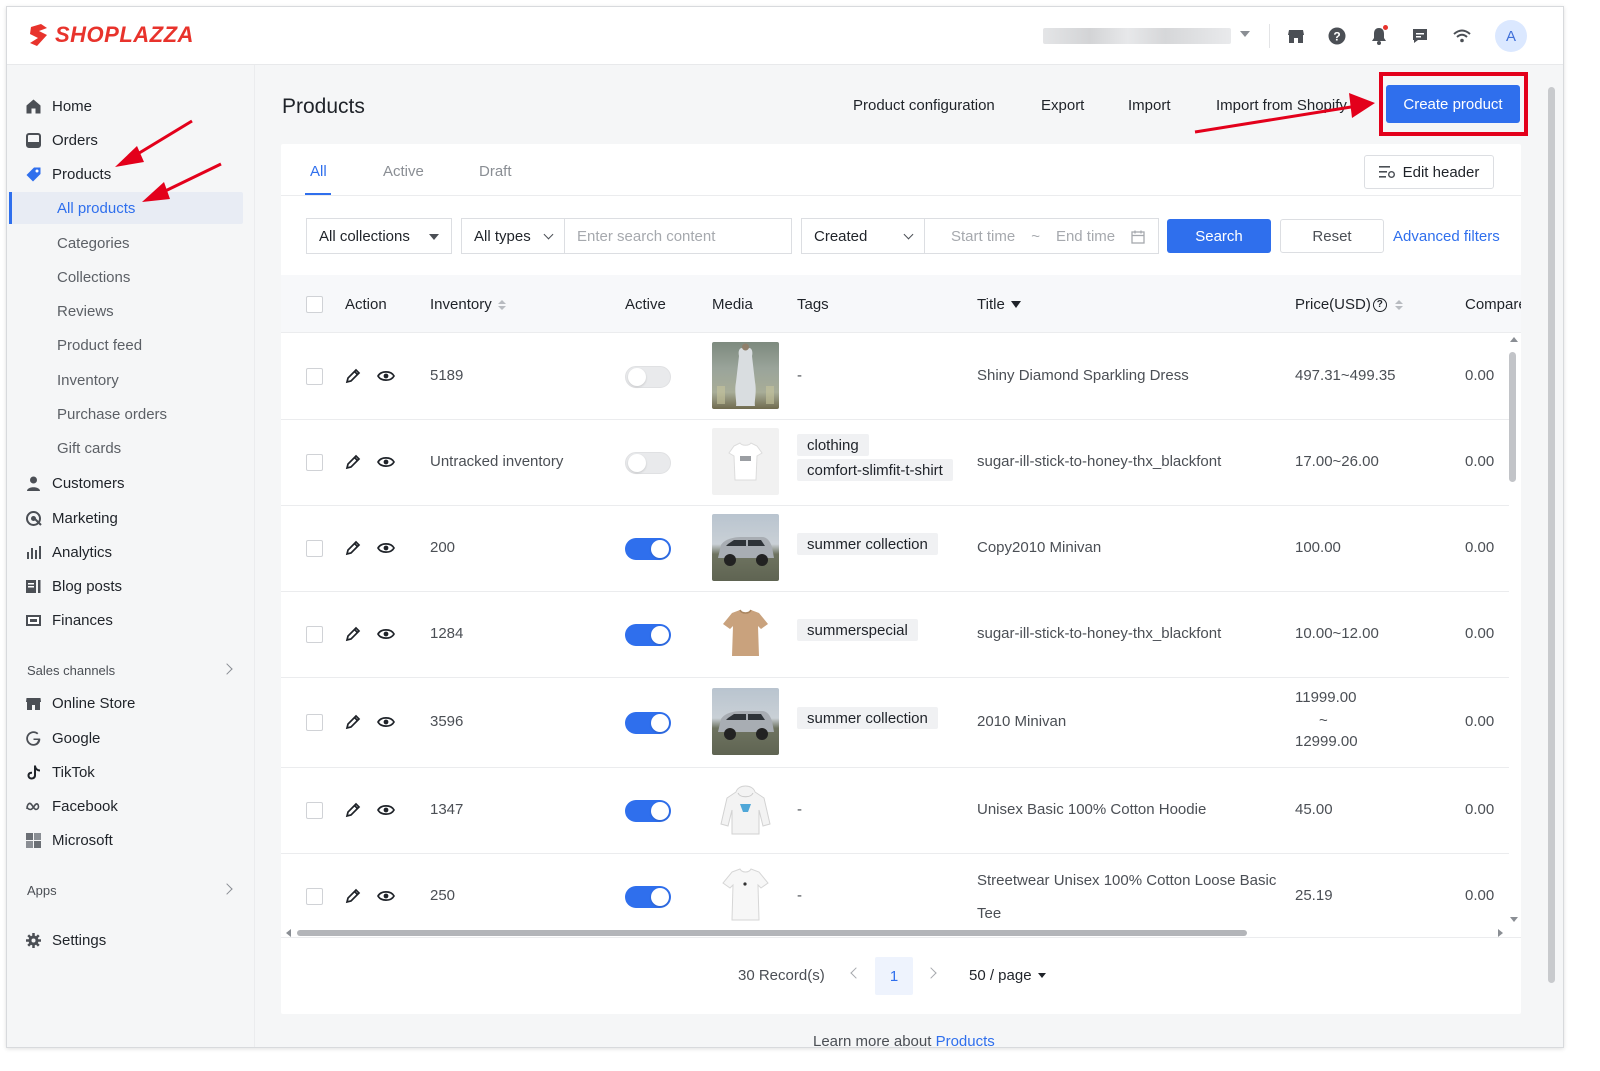 The width and height of the screenshot is (1600, 1071). Describe the element at coordinates (1511, 36) in the screenshot. I see `avatar: A` at that location.